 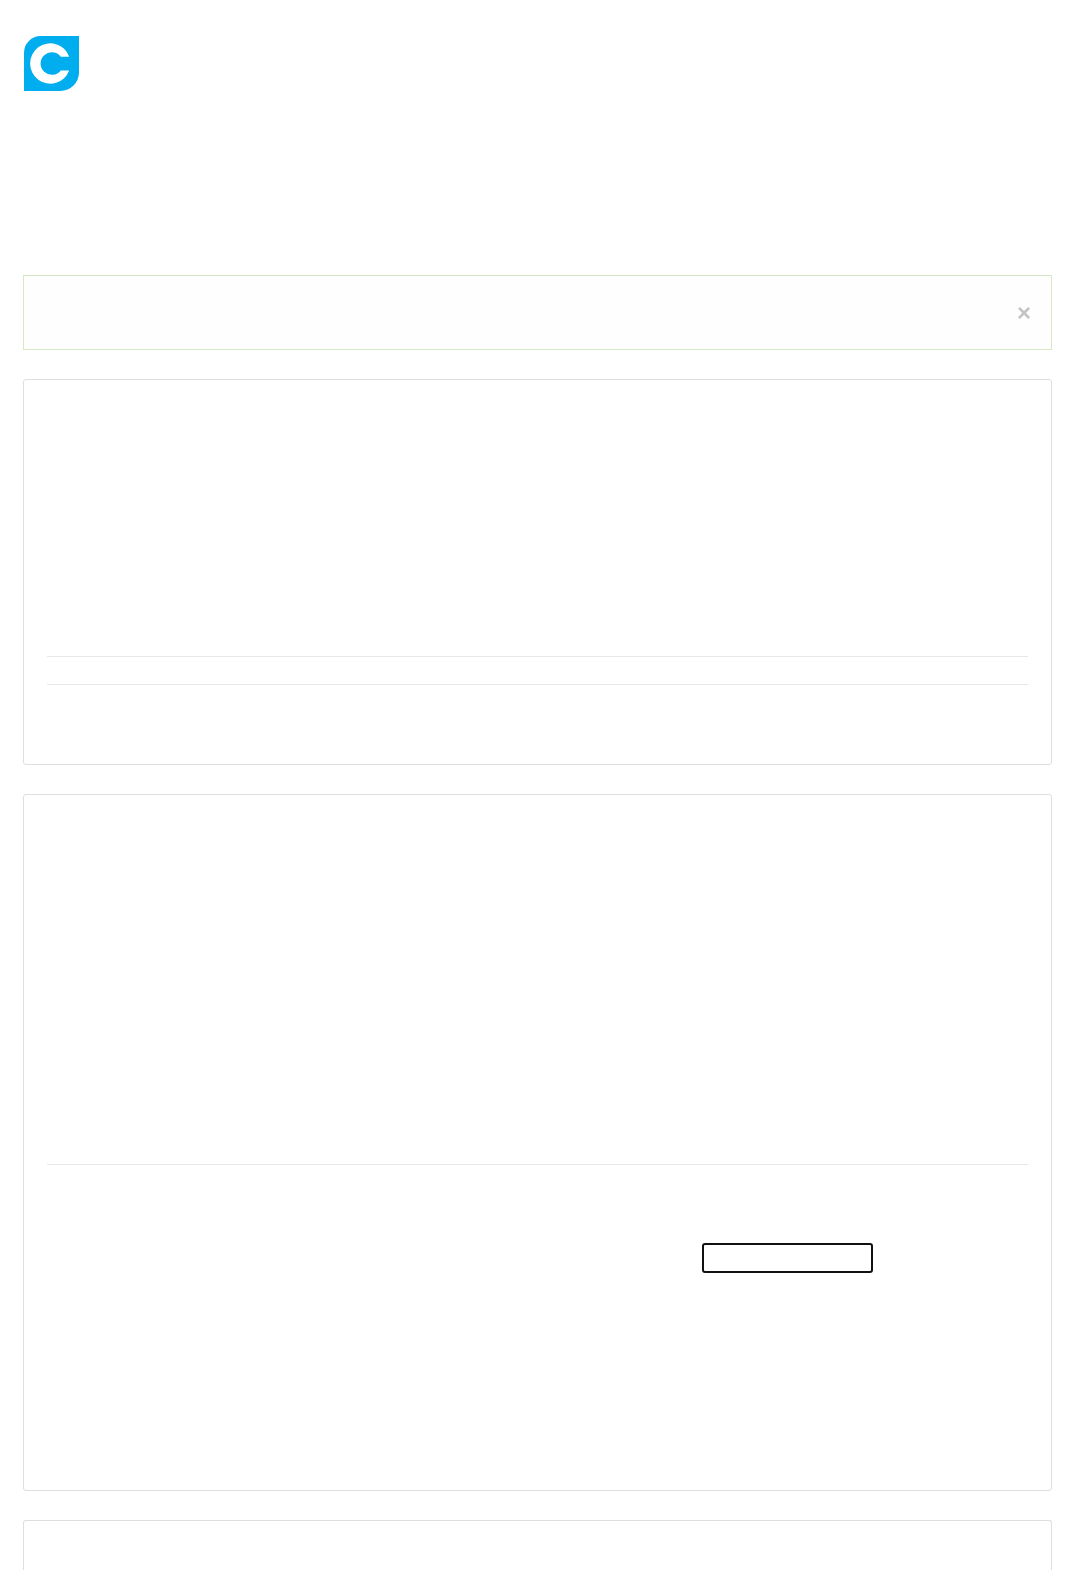 What do you see at coordinates (51, 63) in the screenshot?
I see `logo-icon` at bounding box center [51, 63].